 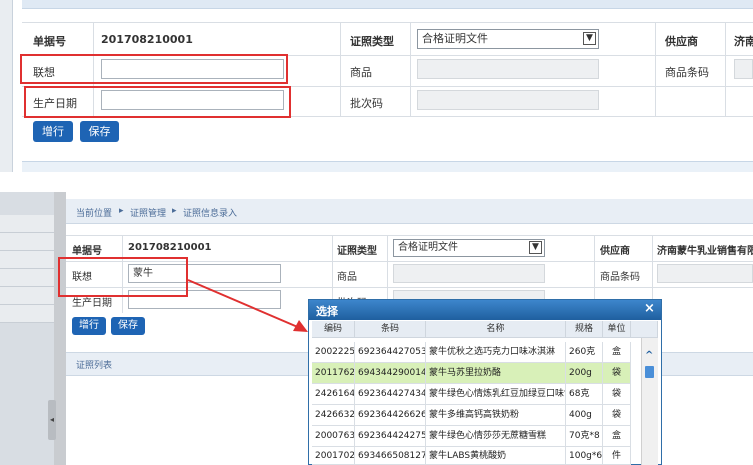 I want to click on cell-name: 蒙牛绿色心情莎莎无蔗糖雪糕, so click(x=496, y=436).